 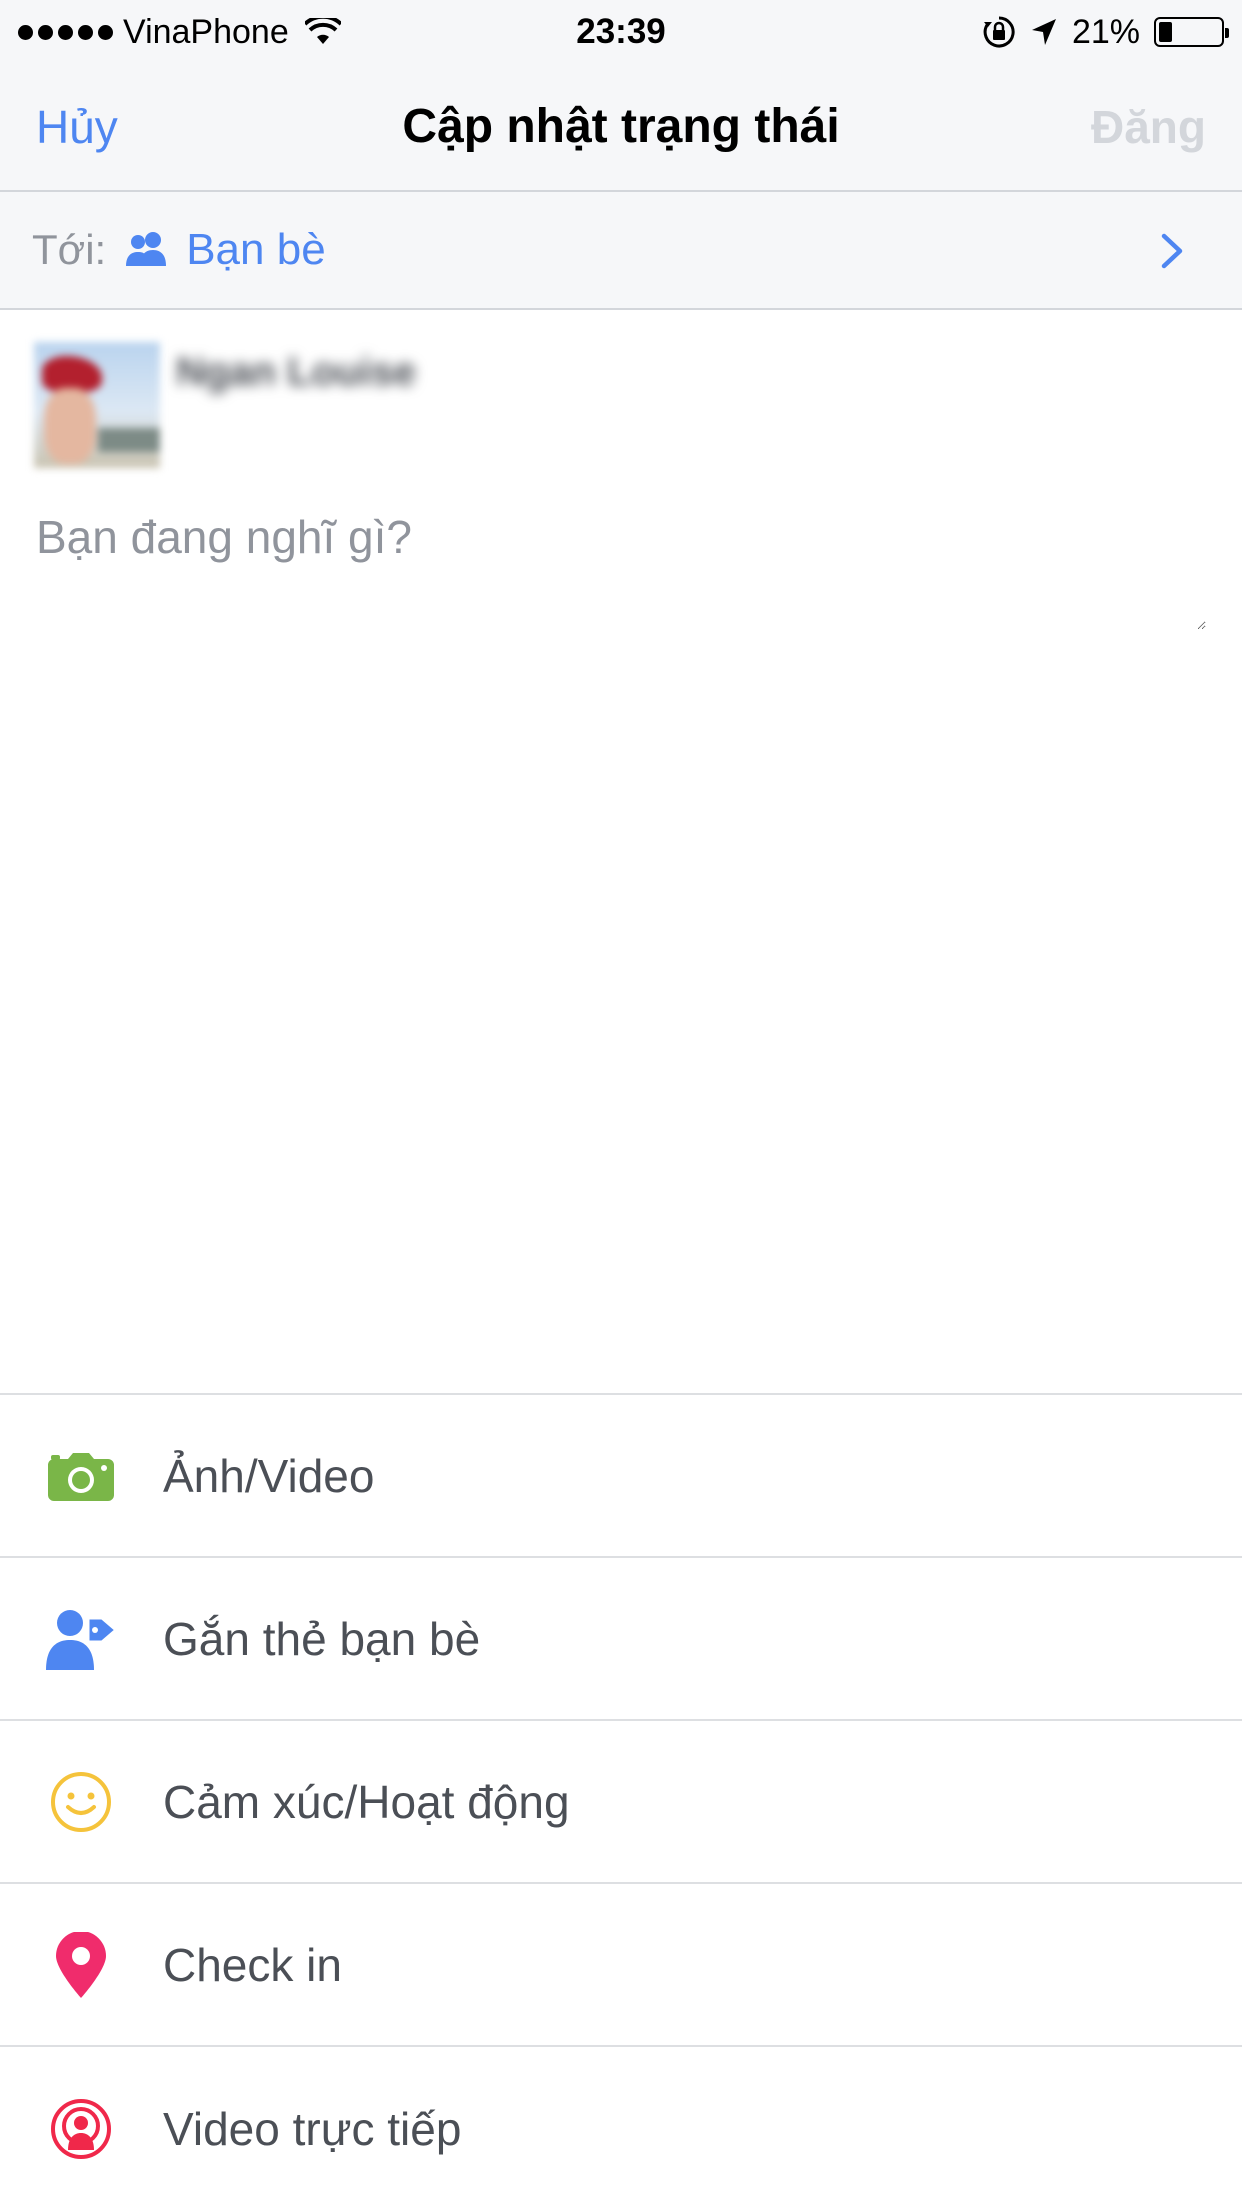 I want to click on avatar, so click(x=97, y=405).